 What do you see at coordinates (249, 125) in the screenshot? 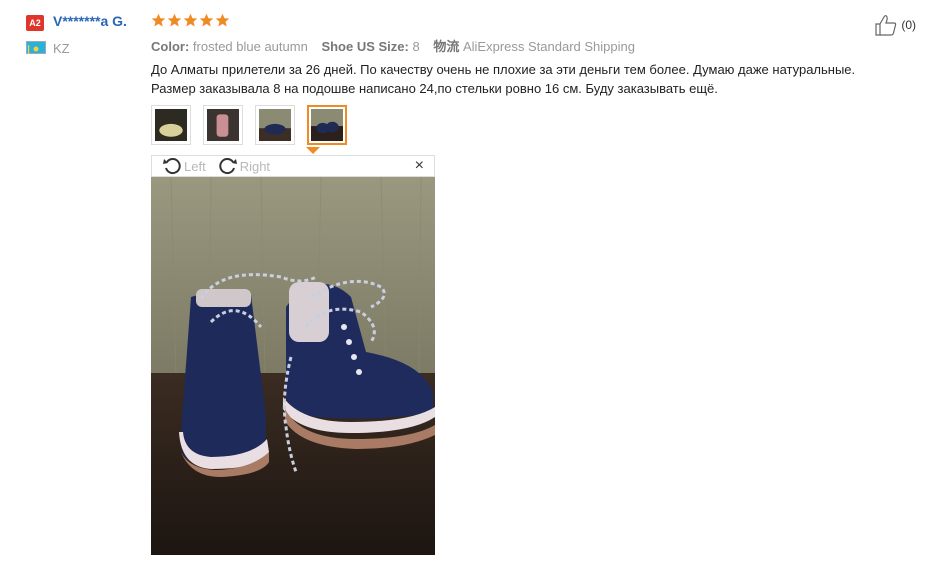
I see `photo-thumbnails` at bounding box center [249, 125].